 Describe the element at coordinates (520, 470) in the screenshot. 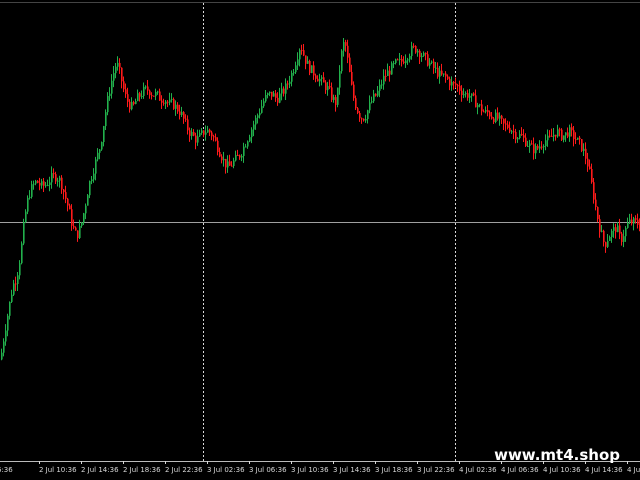

I see `time-tick-label: 4 Jul 06:36` at that location.